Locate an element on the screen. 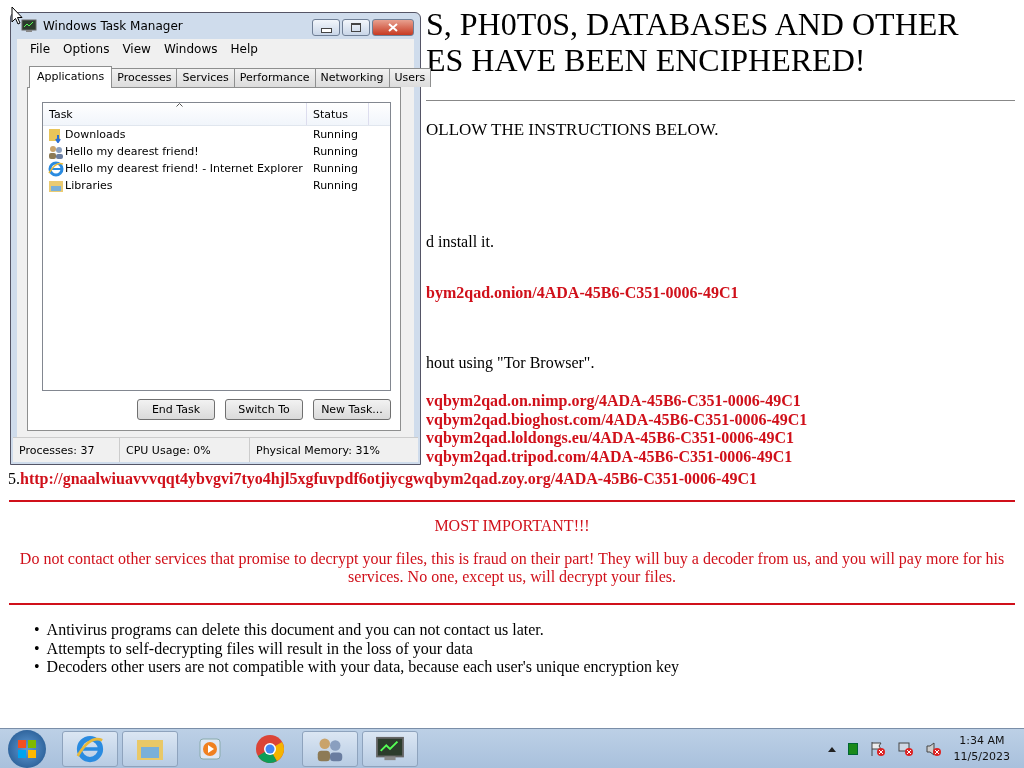 Image resolution: width=1024 pixels, height=768 pixels. task-name: Hello my dearest friend! is located at coordinates (132, 151).